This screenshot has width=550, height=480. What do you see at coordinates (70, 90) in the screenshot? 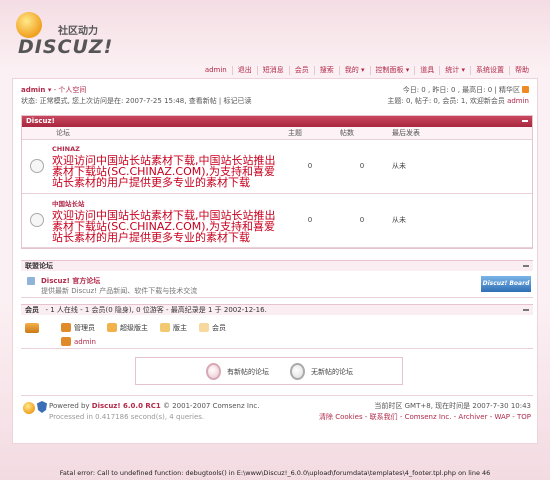
I see `personal-space-link: - 个人空间` at bounding box center [70, 90].